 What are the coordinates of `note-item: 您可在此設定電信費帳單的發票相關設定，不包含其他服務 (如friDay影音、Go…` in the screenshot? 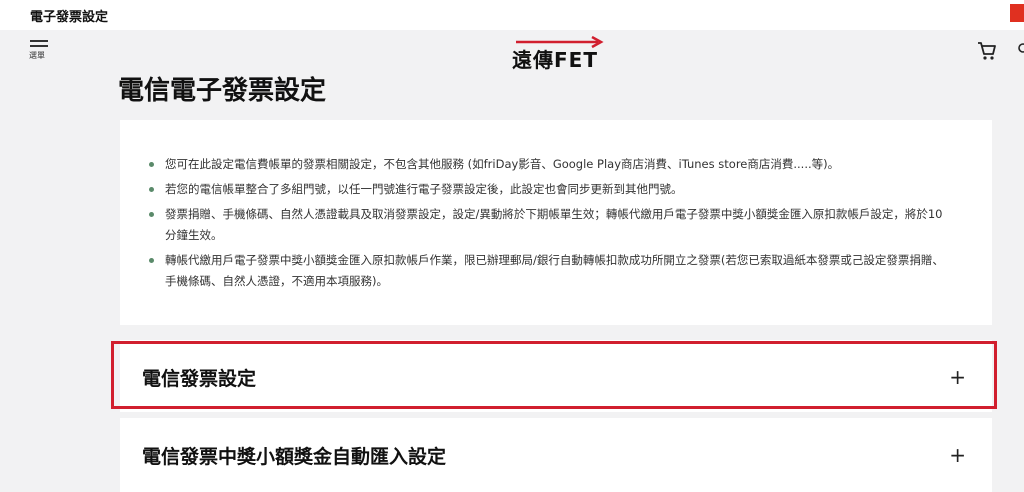 It's located at (550, 164).